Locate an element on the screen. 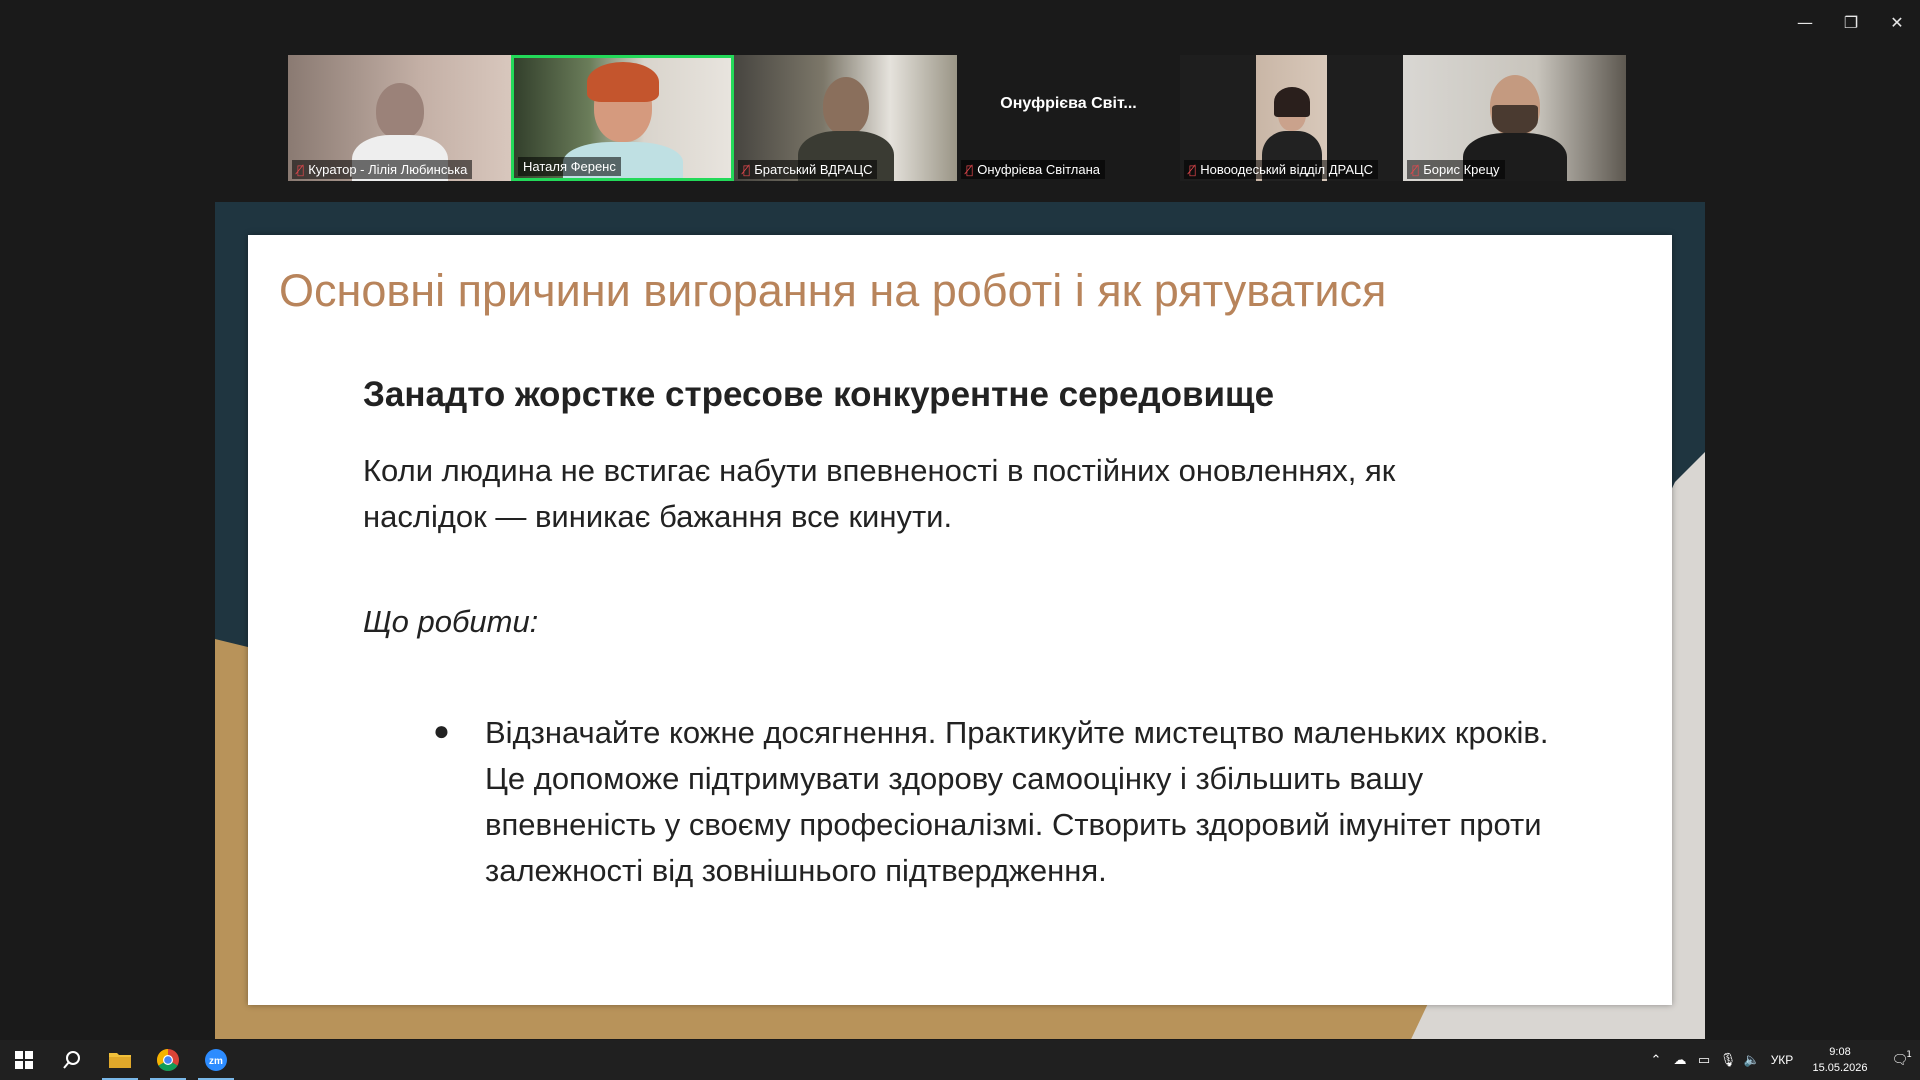 The height and width of the screenshot is (1080, 1920). slide-subheading: Що робити: is located at coordinates (451, 621).